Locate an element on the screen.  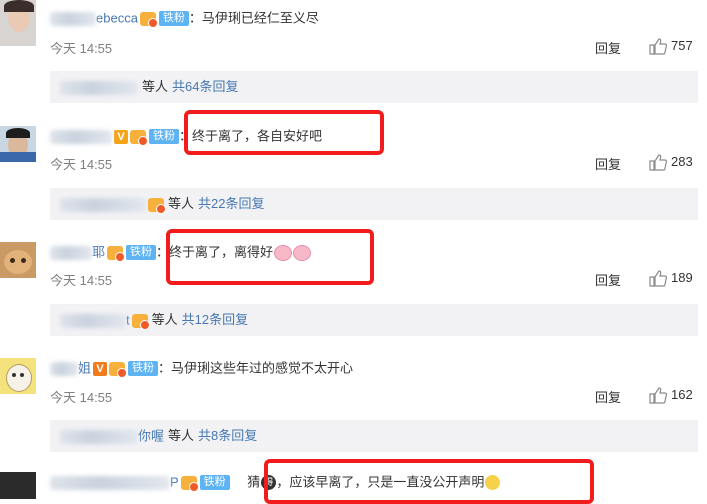
like-button: 283 is located at coordinates (671, 162).